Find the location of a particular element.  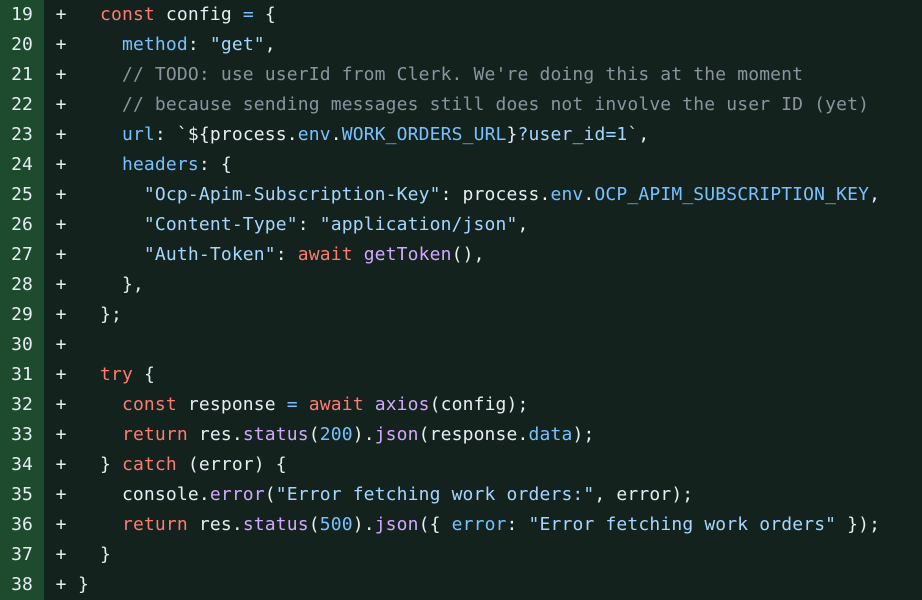

code-token: }); is located at coordinates (858, 524).